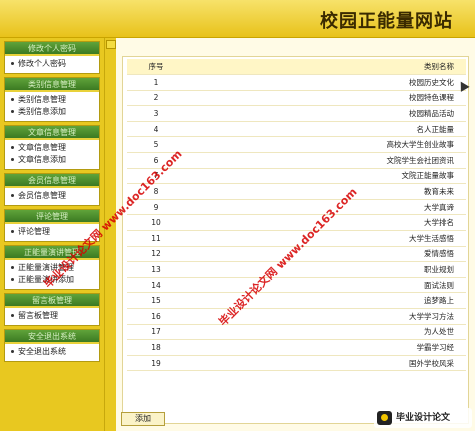  I want to click on table-row: 11 大学生活感悟, so click(296, 238).